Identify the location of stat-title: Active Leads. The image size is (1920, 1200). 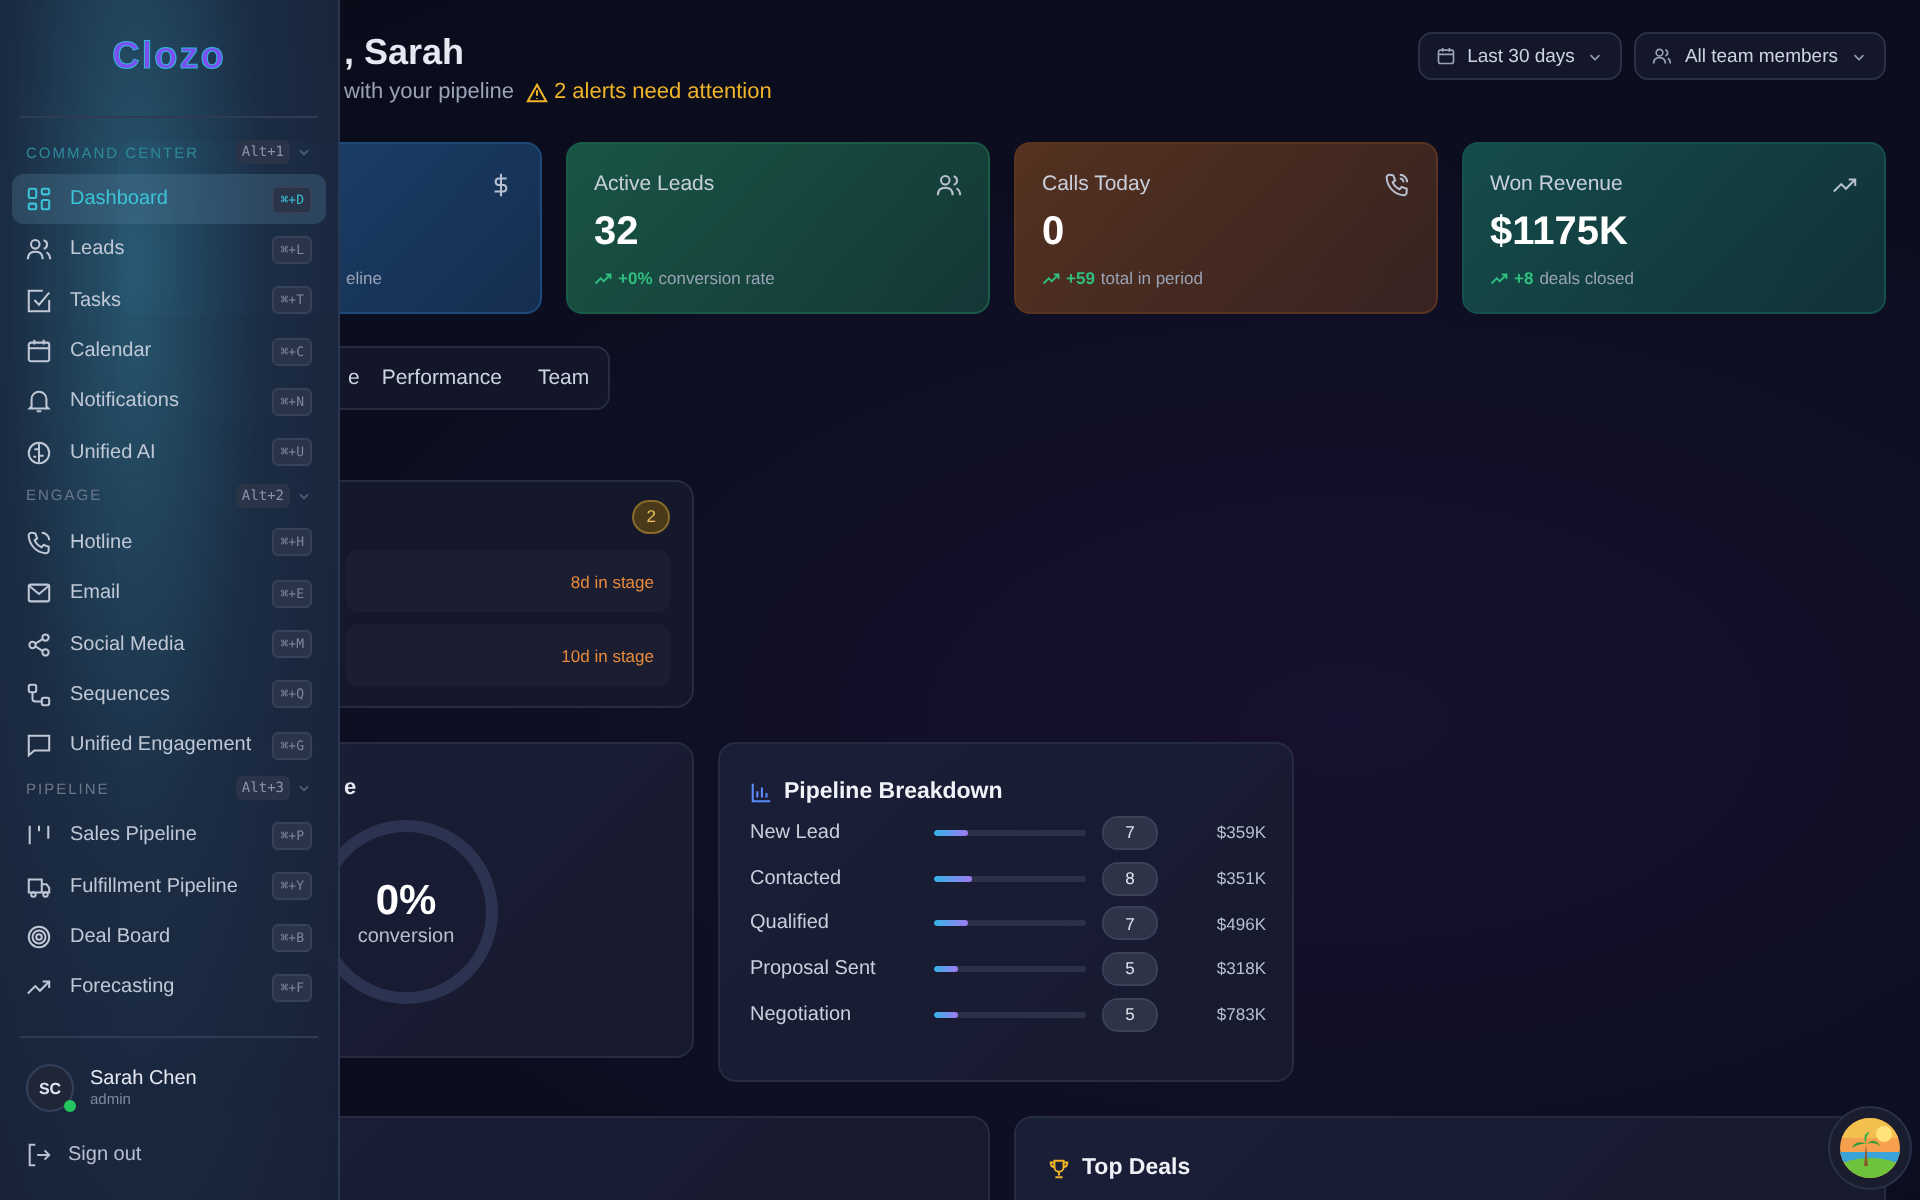
(654, 184).